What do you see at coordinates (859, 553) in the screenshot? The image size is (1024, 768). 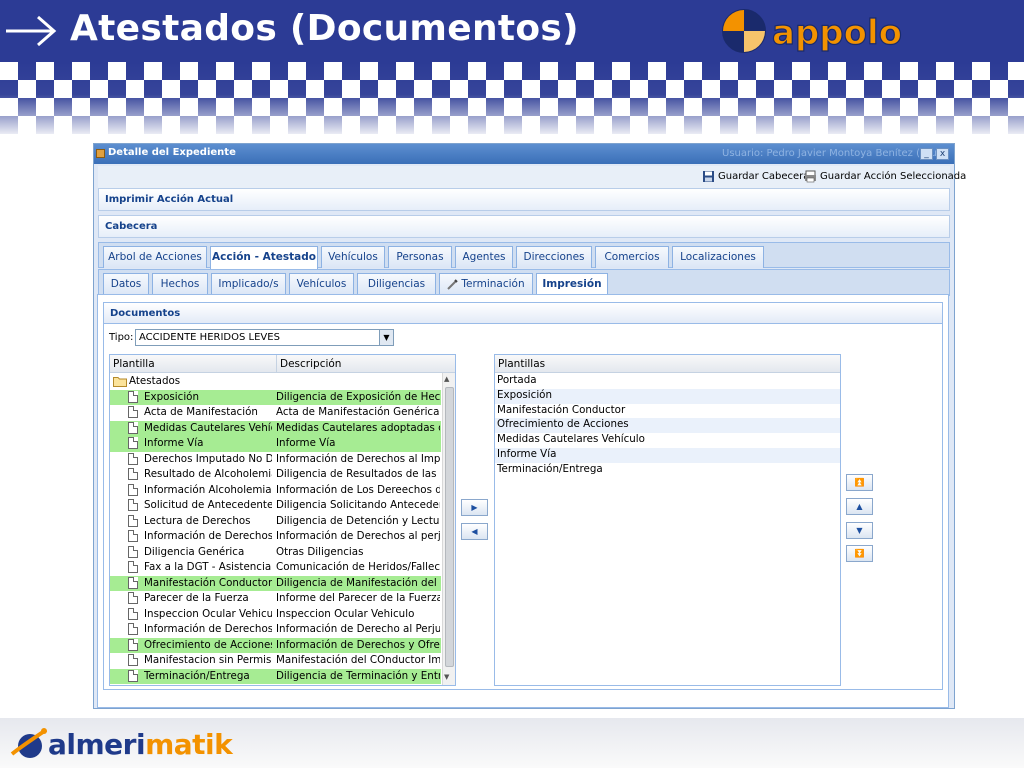 I see `move-bottom-button: ⏬` at bounding box center [859, 553].